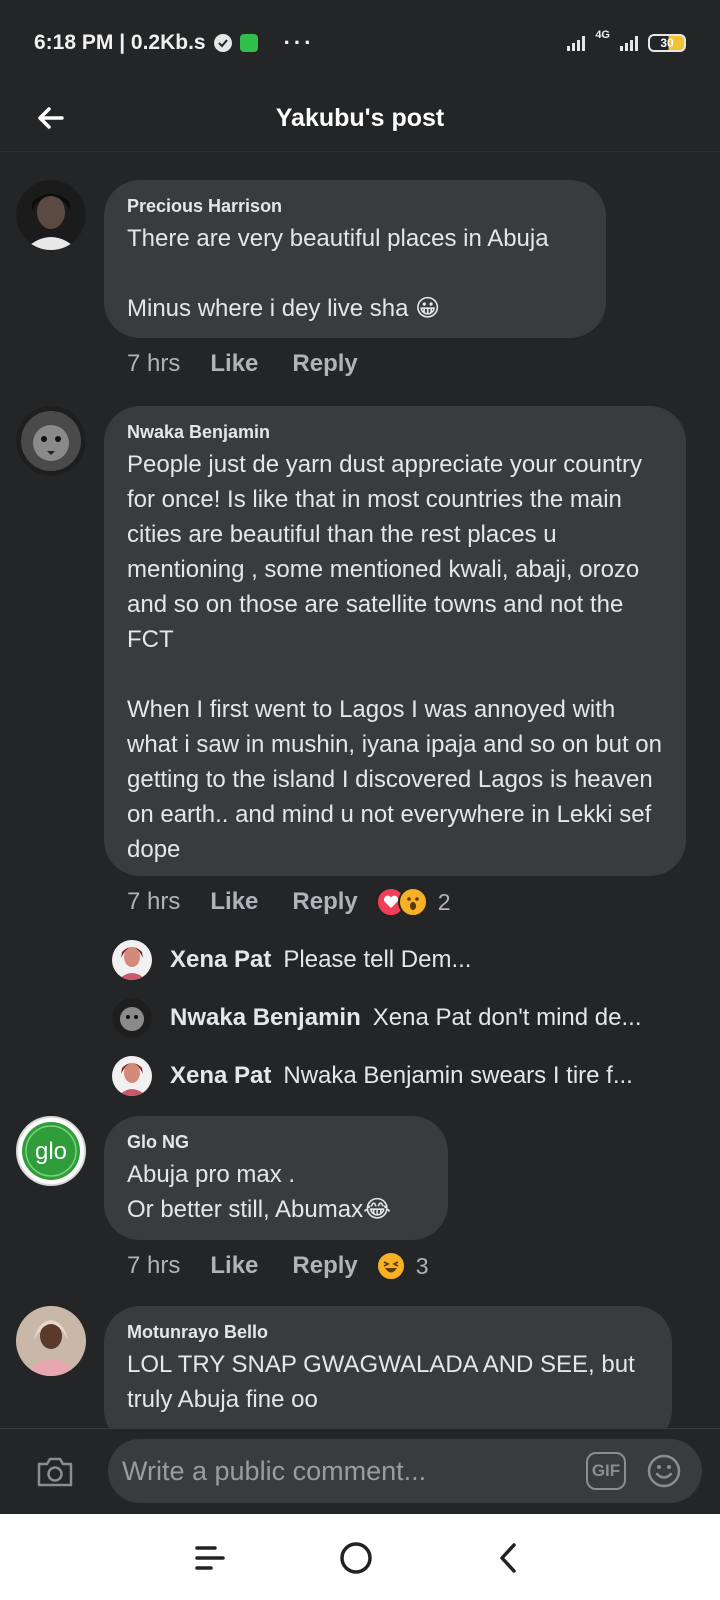 Image resolution: width=720 pixels, height=1600 pixels. I want to click on haha-reaction-icon, so click(390, 1266).